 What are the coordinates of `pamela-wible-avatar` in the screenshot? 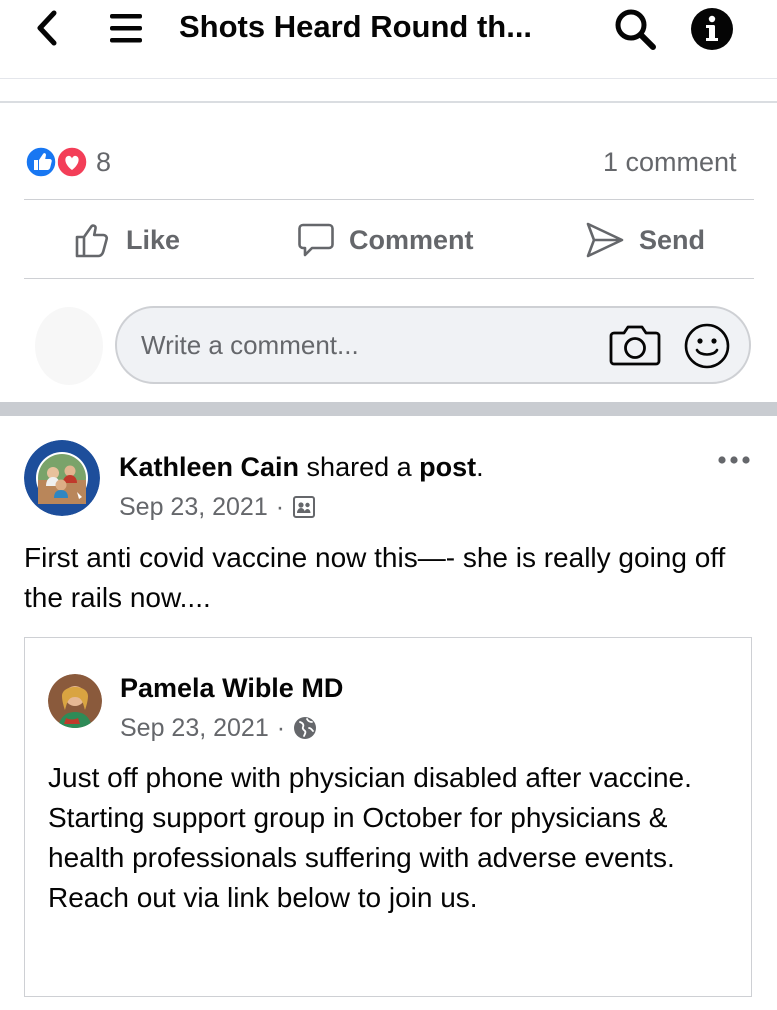 It's located at (75, 701).